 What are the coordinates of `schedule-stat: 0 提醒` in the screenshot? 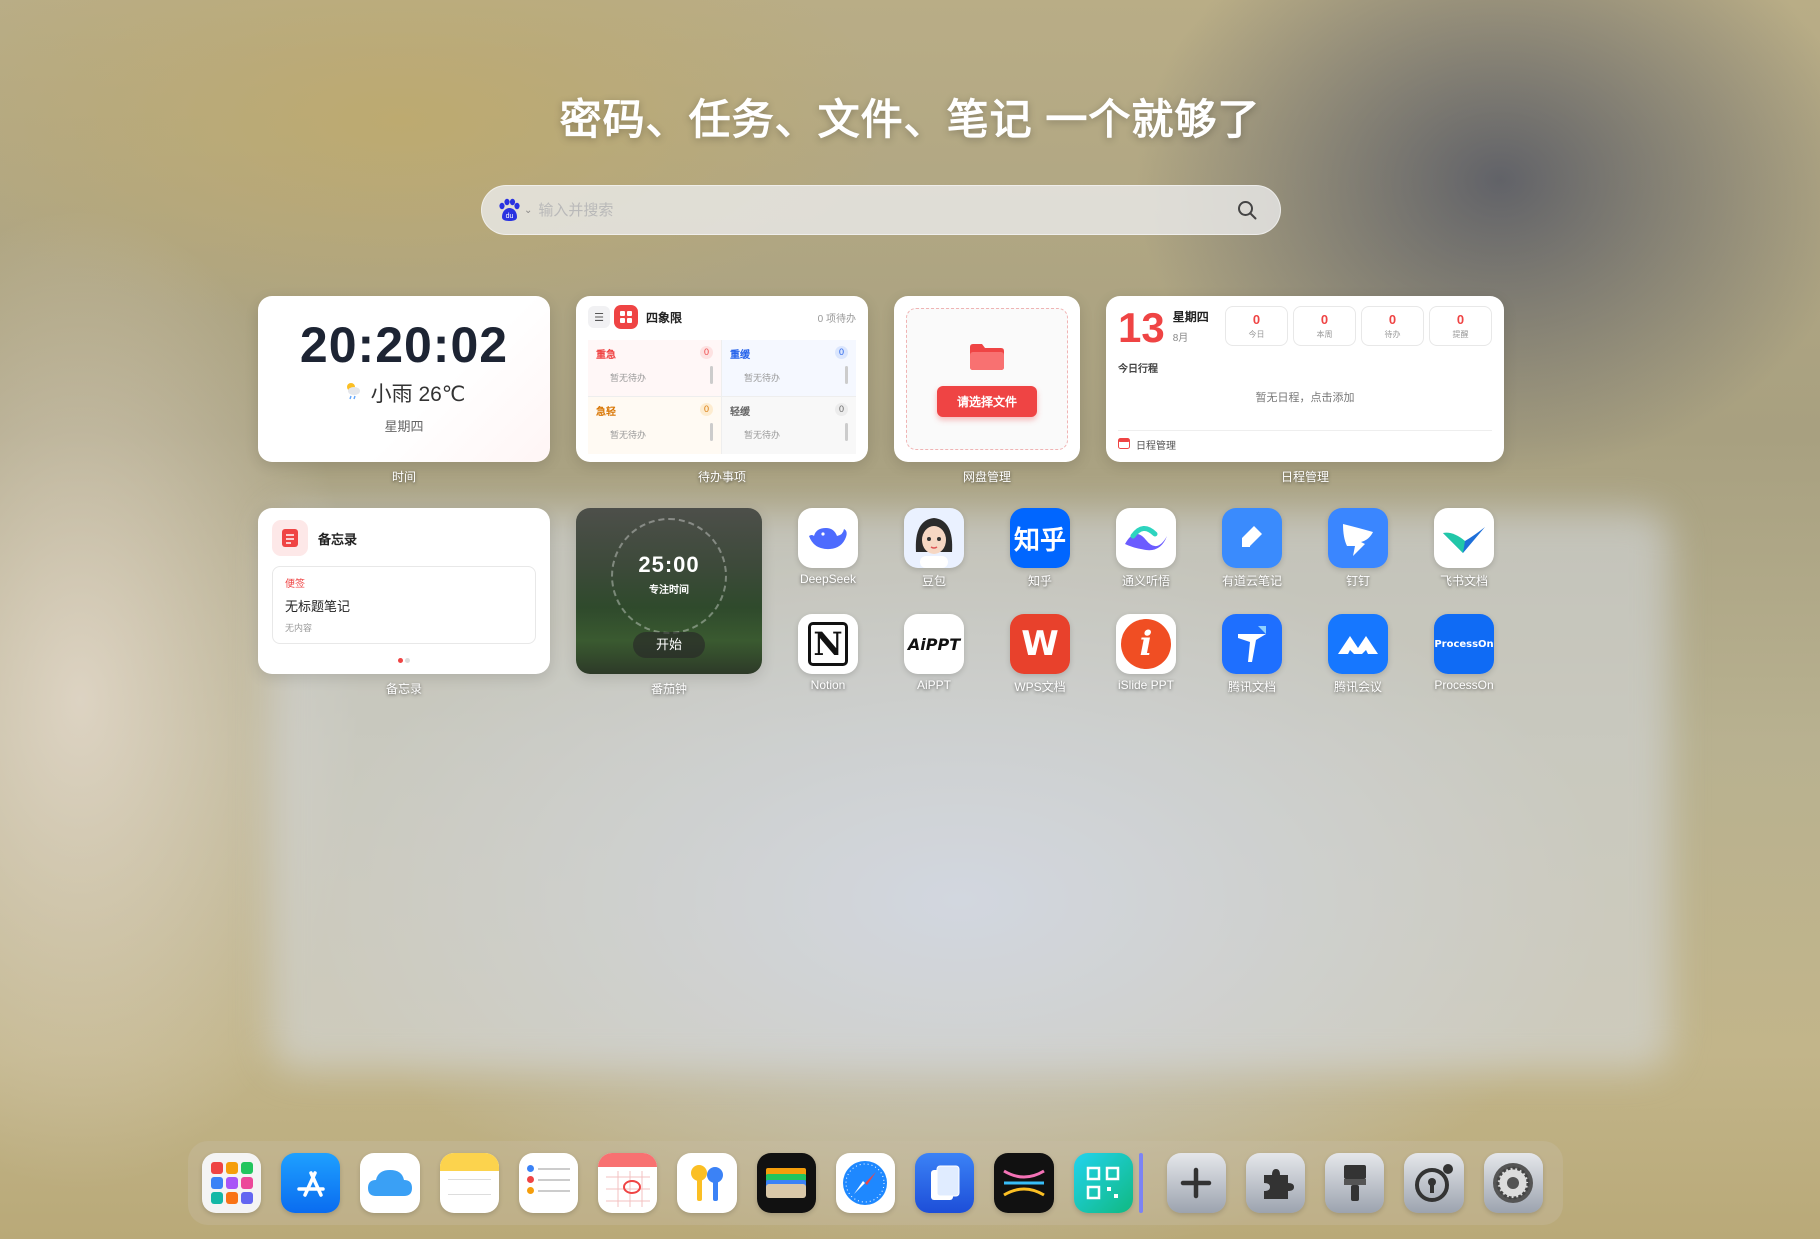 It's located at (1460, 326).